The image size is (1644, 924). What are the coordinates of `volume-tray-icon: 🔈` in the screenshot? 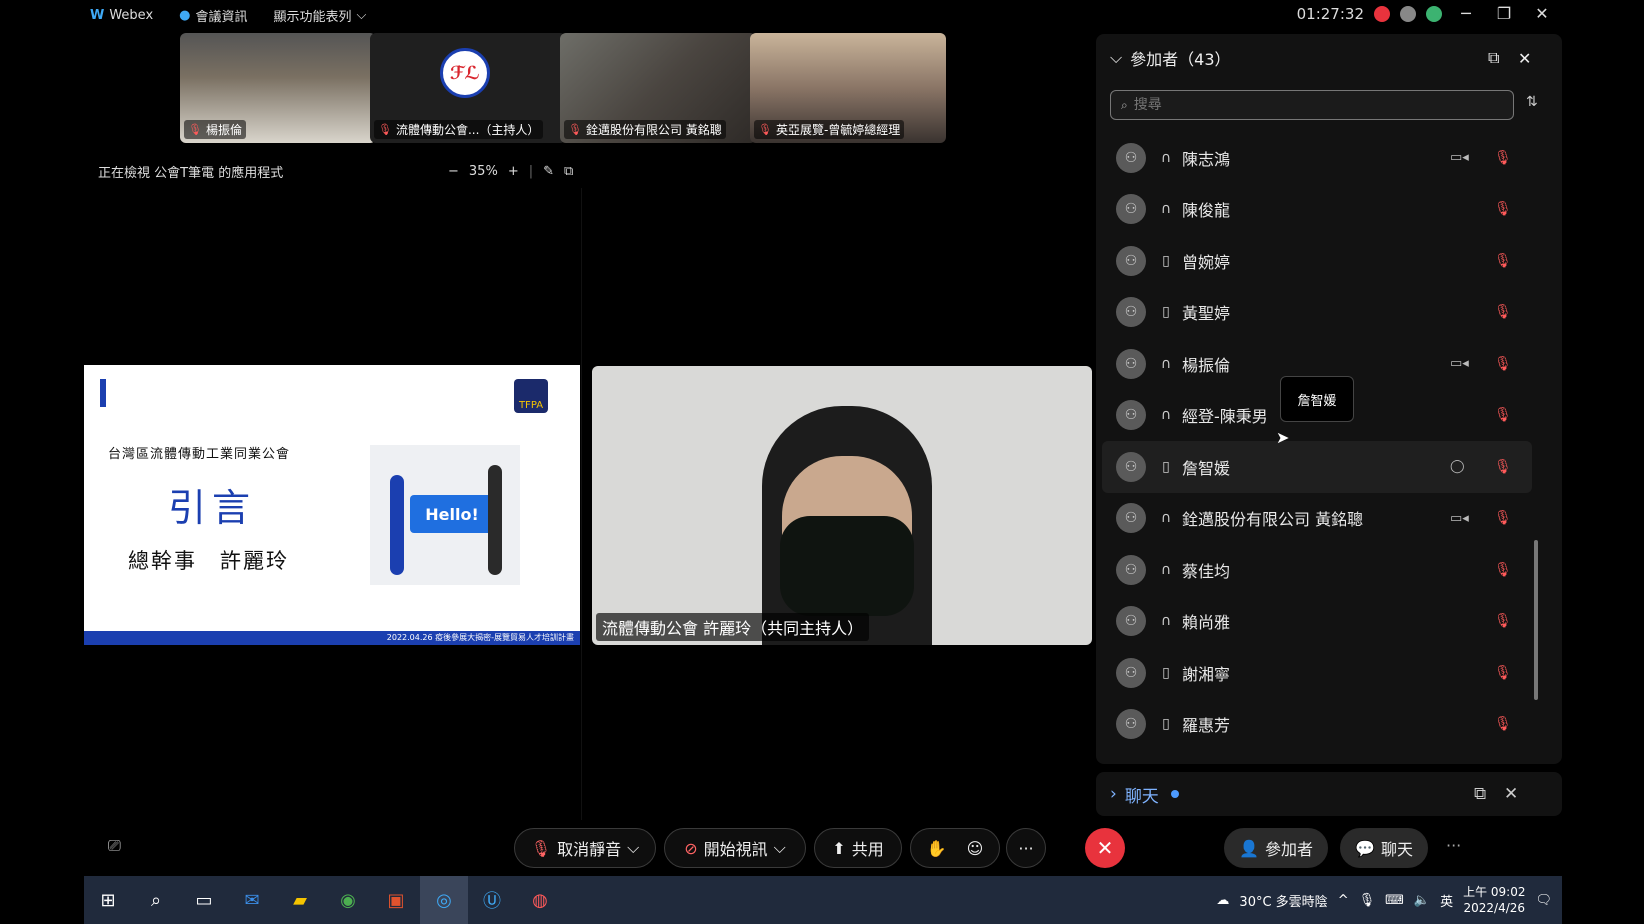 It's located at (1422, 900).